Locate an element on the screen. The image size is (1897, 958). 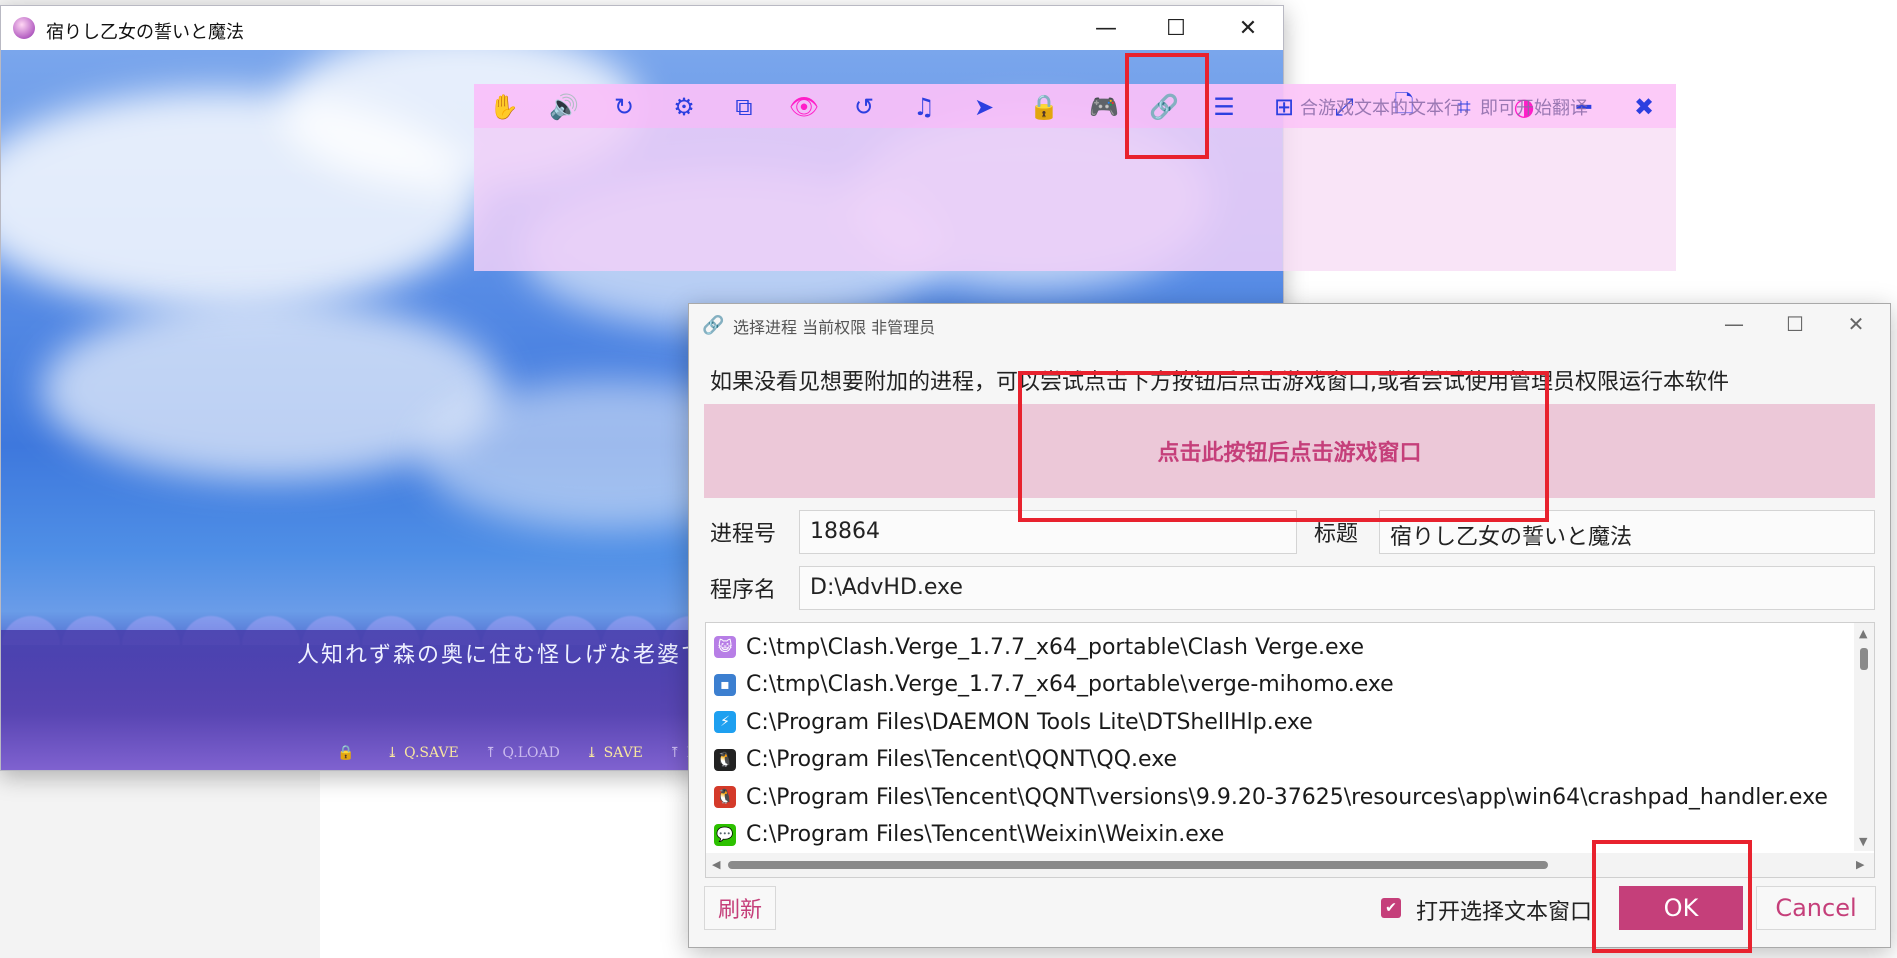
dialog-titlebar: 🔗 选择进程 当前权限 非管理员 — ☐ ✕ is located at coordinates (1289, 324).